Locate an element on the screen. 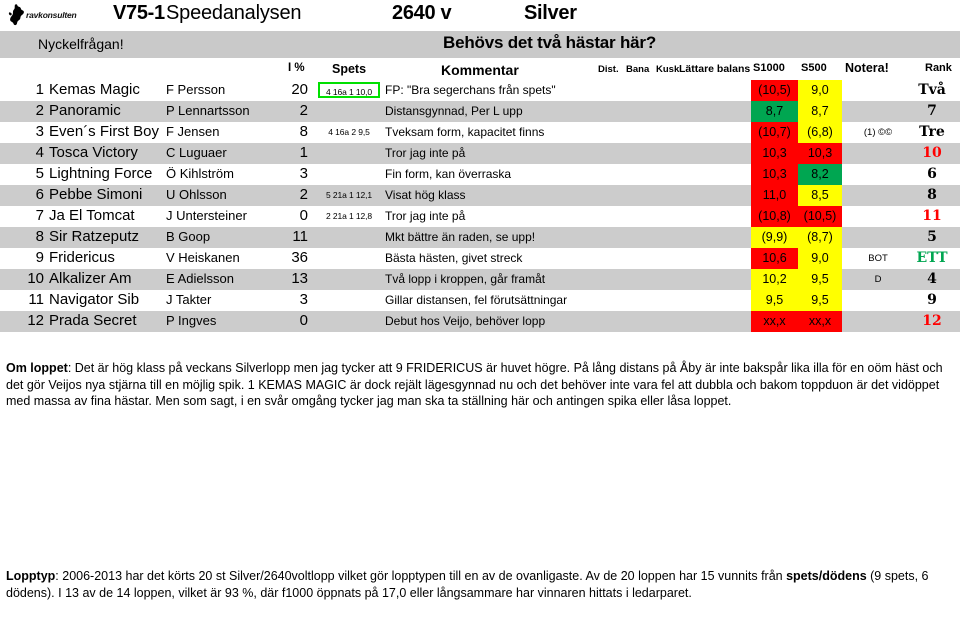  row-s1000-value: (10,5) is located at coordinates (774, 90).